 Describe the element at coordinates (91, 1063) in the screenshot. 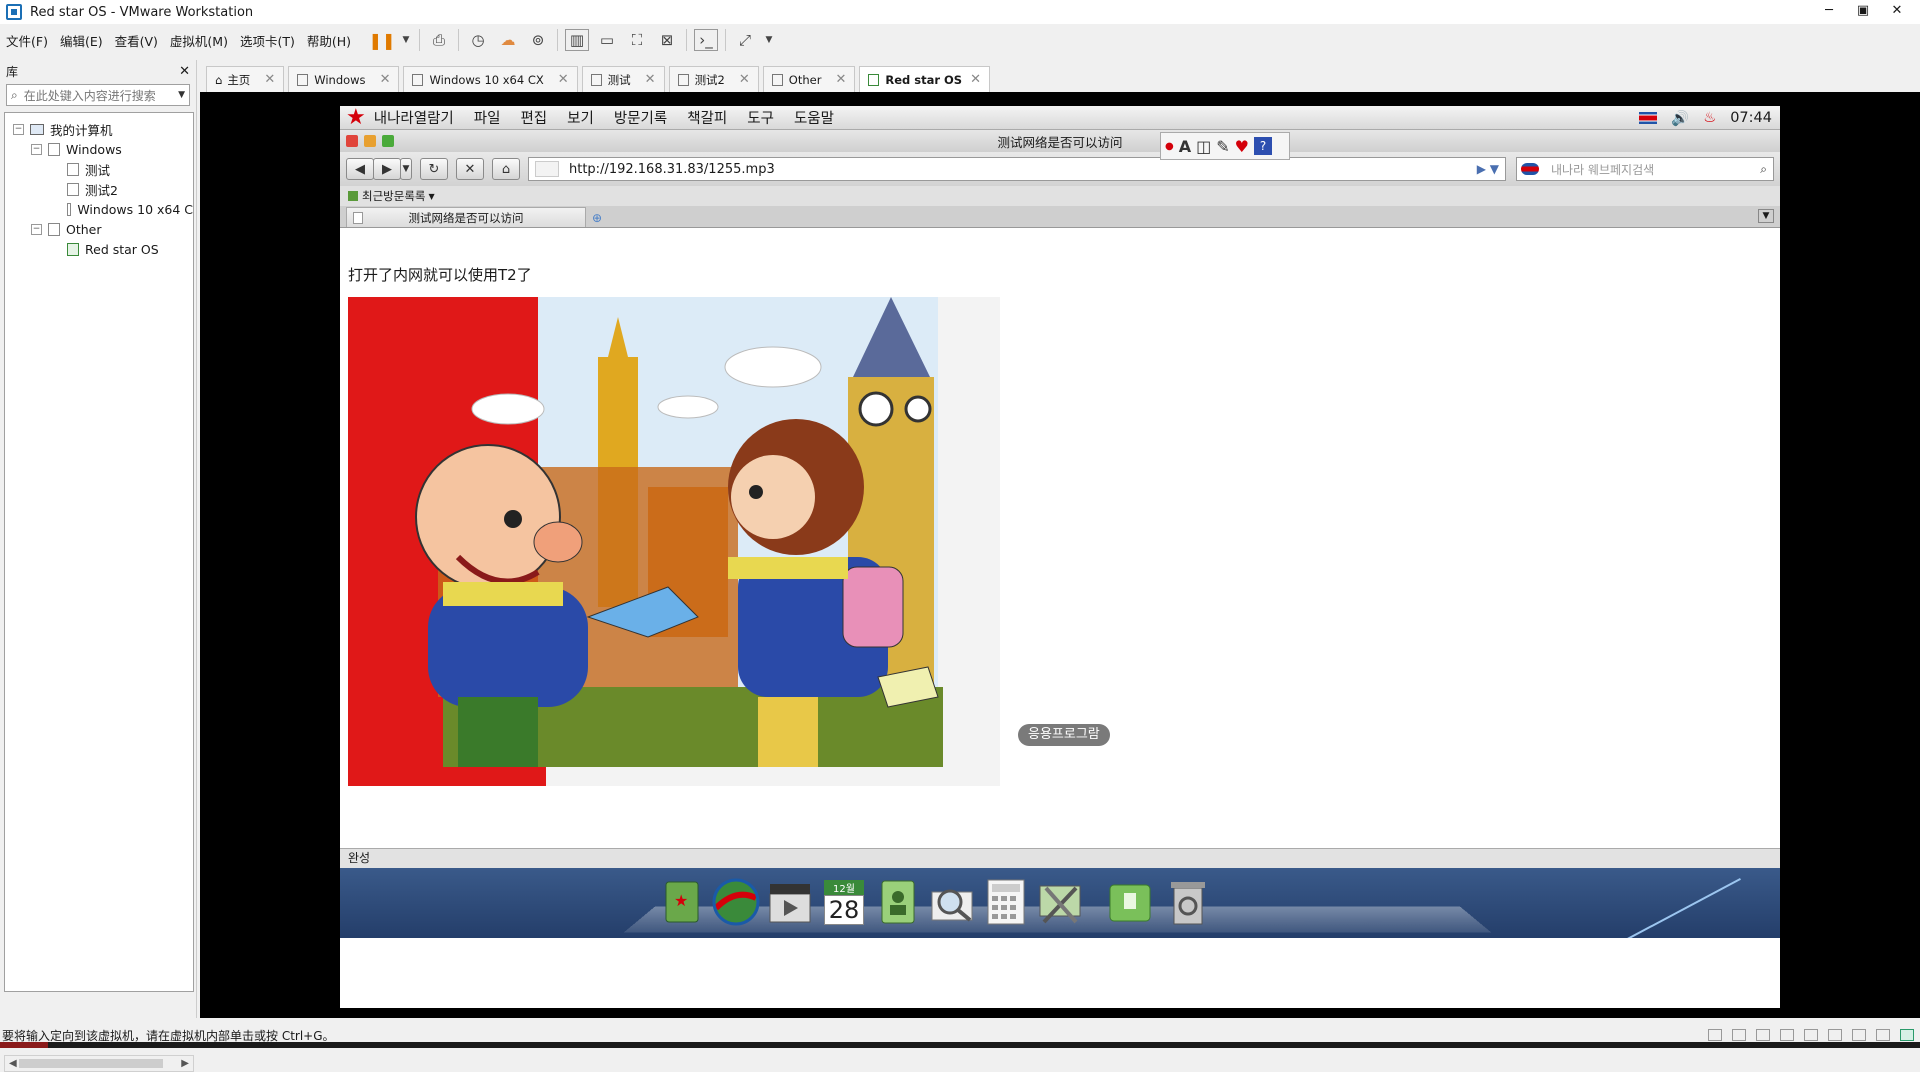

I see `scrollbar-thumb` at that location.